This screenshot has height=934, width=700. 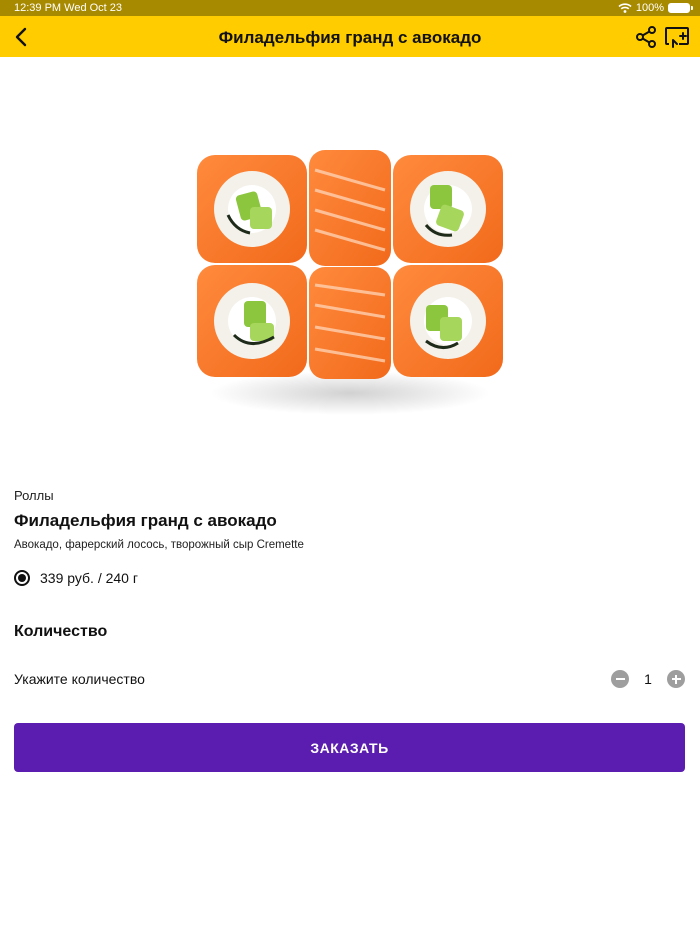 I want to click on radio-selected-dot, so click(x=22, y=578).